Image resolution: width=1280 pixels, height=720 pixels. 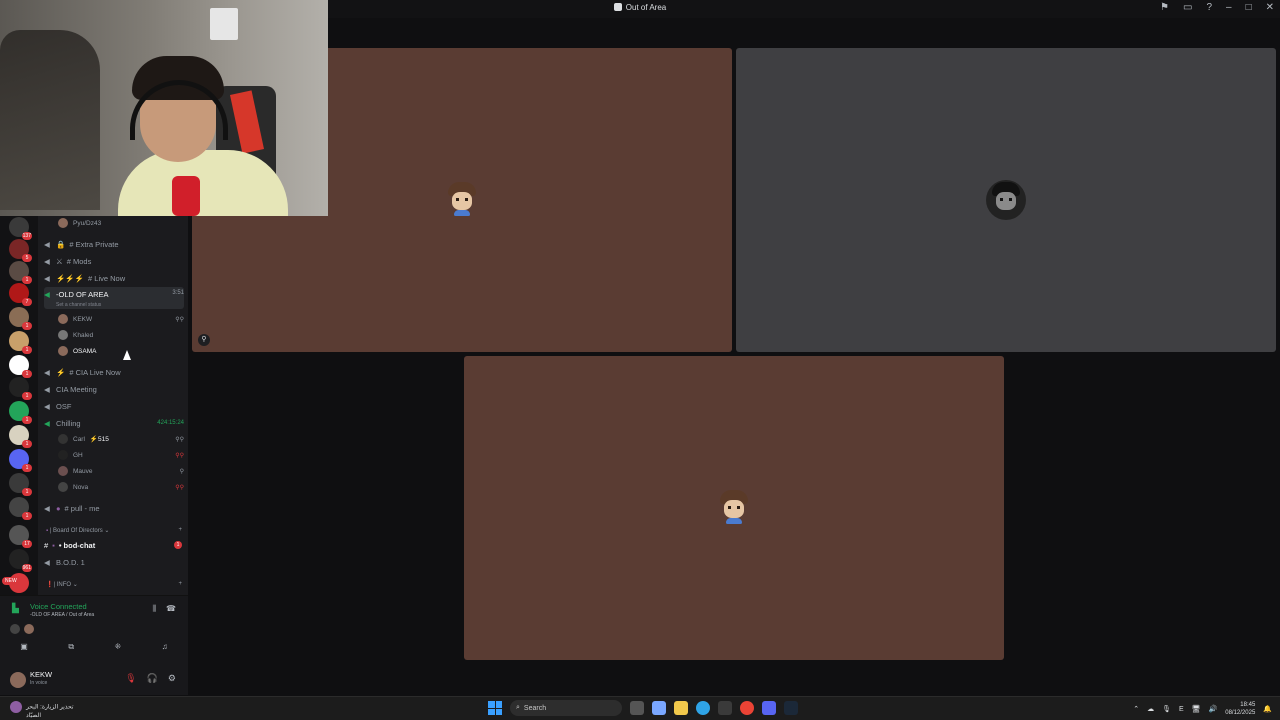 I want to click on deafen-icon: 🎧, so click(x=152, y=678).